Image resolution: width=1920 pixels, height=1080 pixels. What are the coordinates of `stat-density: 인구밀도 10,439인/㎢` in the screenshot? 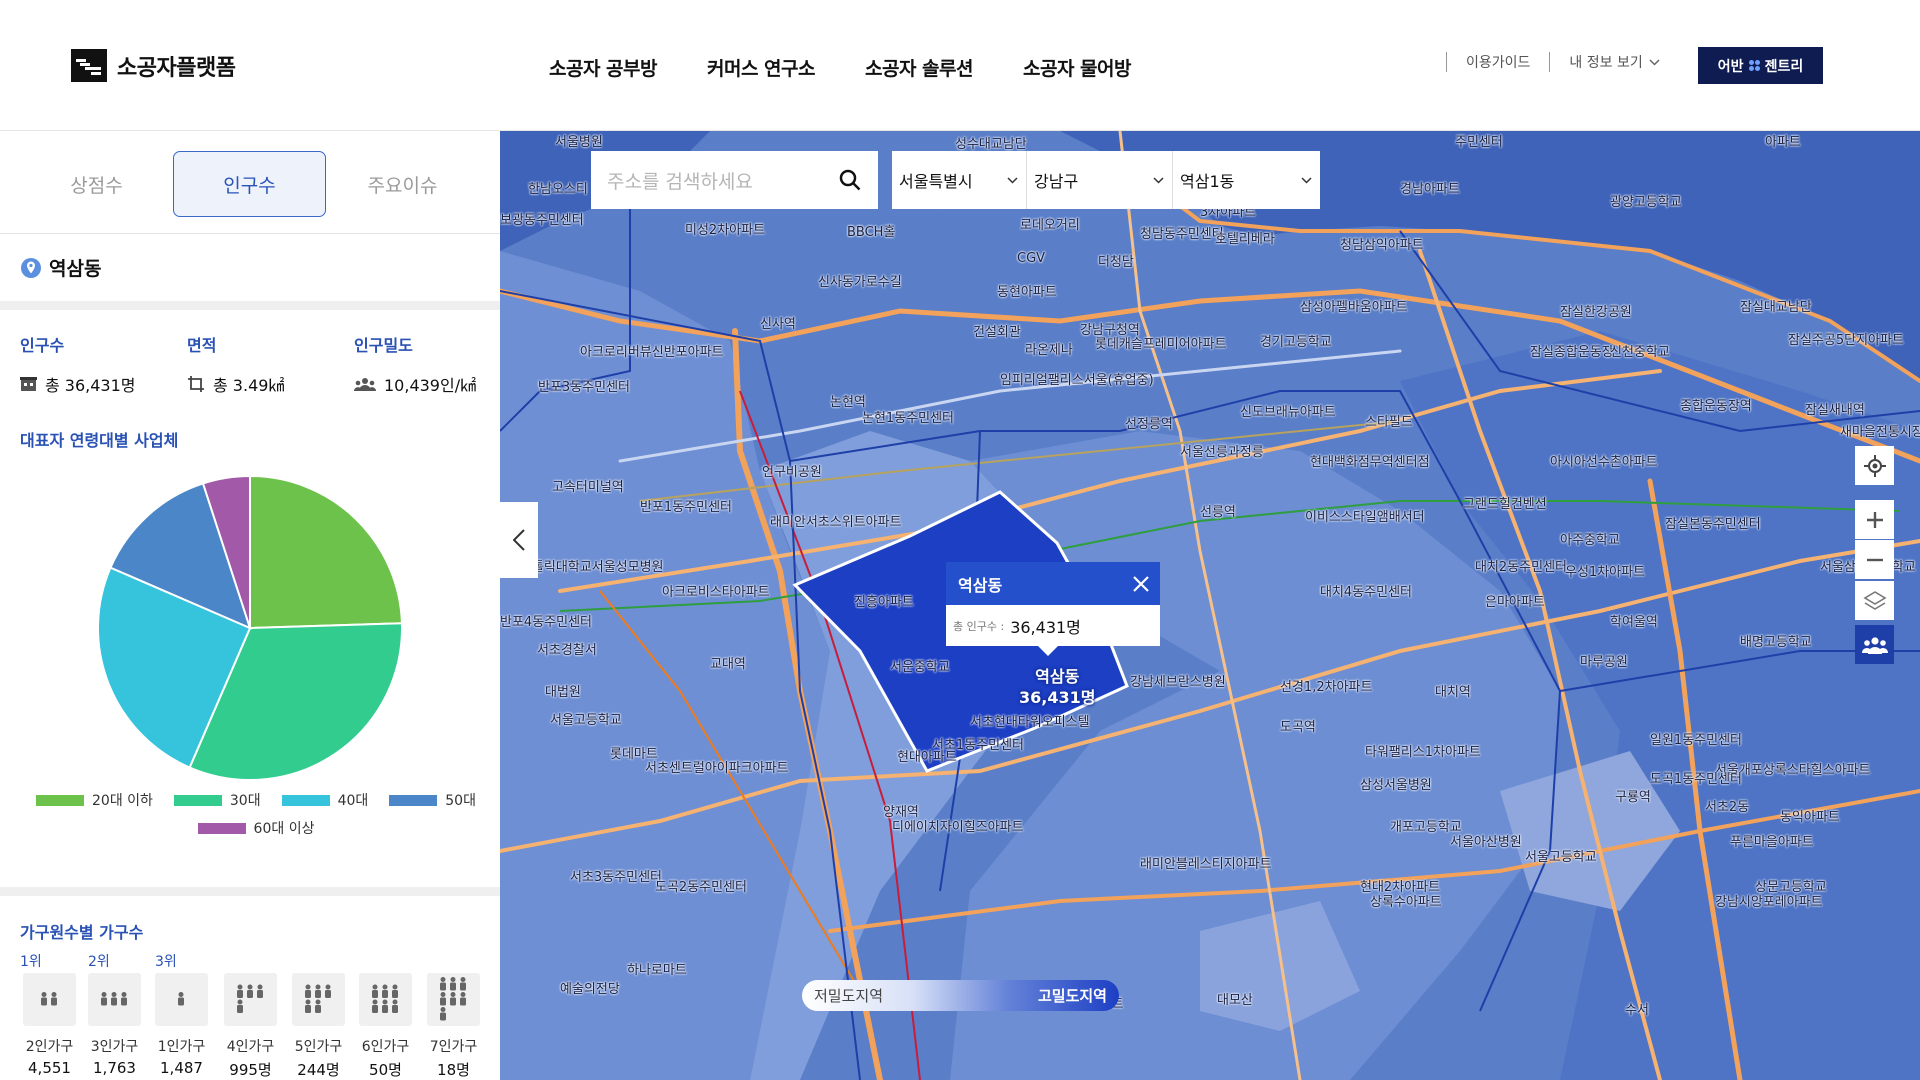 It's located at (415, 364).